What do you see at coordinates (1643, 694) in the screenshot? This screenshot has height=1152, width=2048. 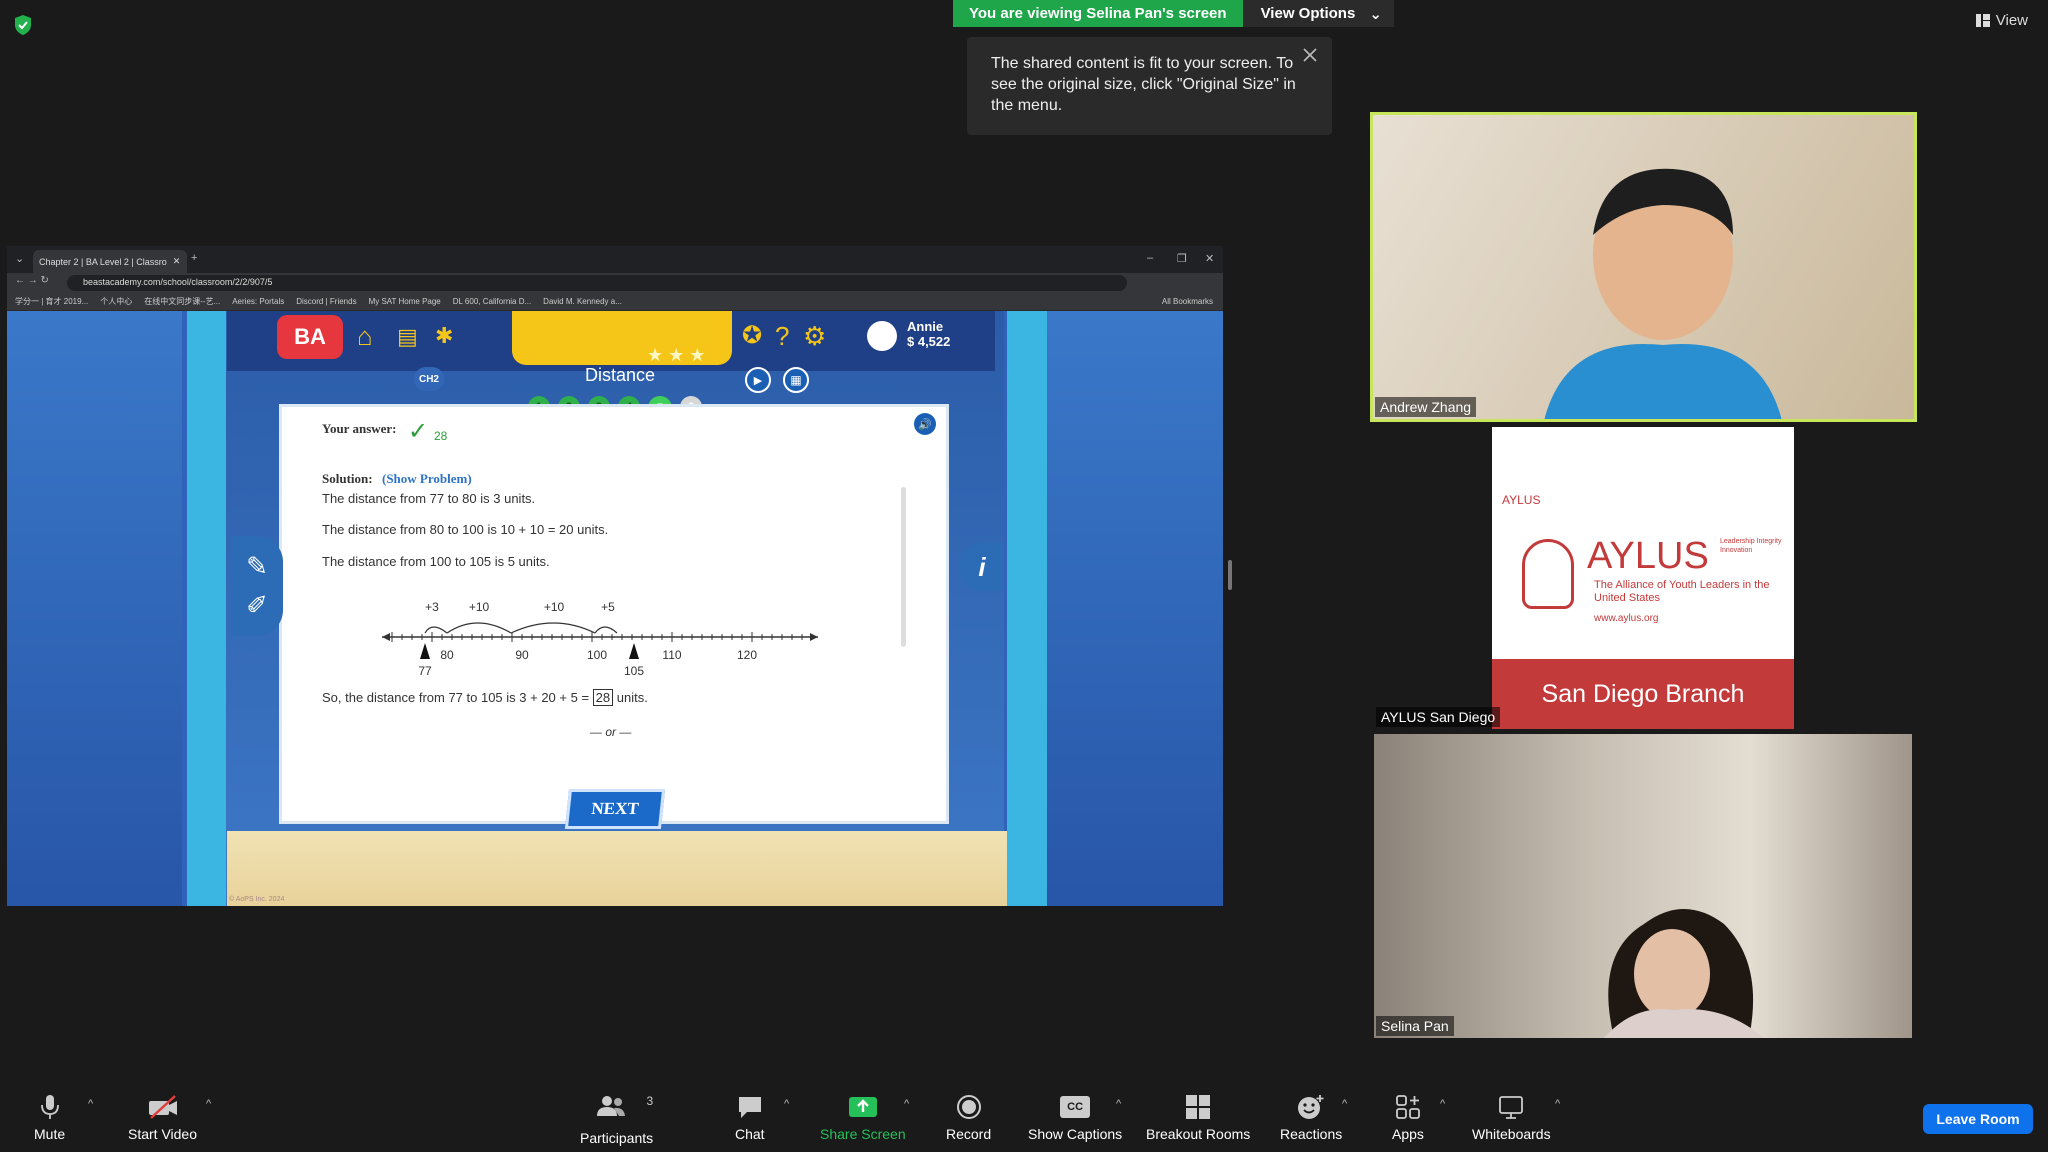 I see `branch-banner: San Diego Branch` at bounding box center [1643, 694].